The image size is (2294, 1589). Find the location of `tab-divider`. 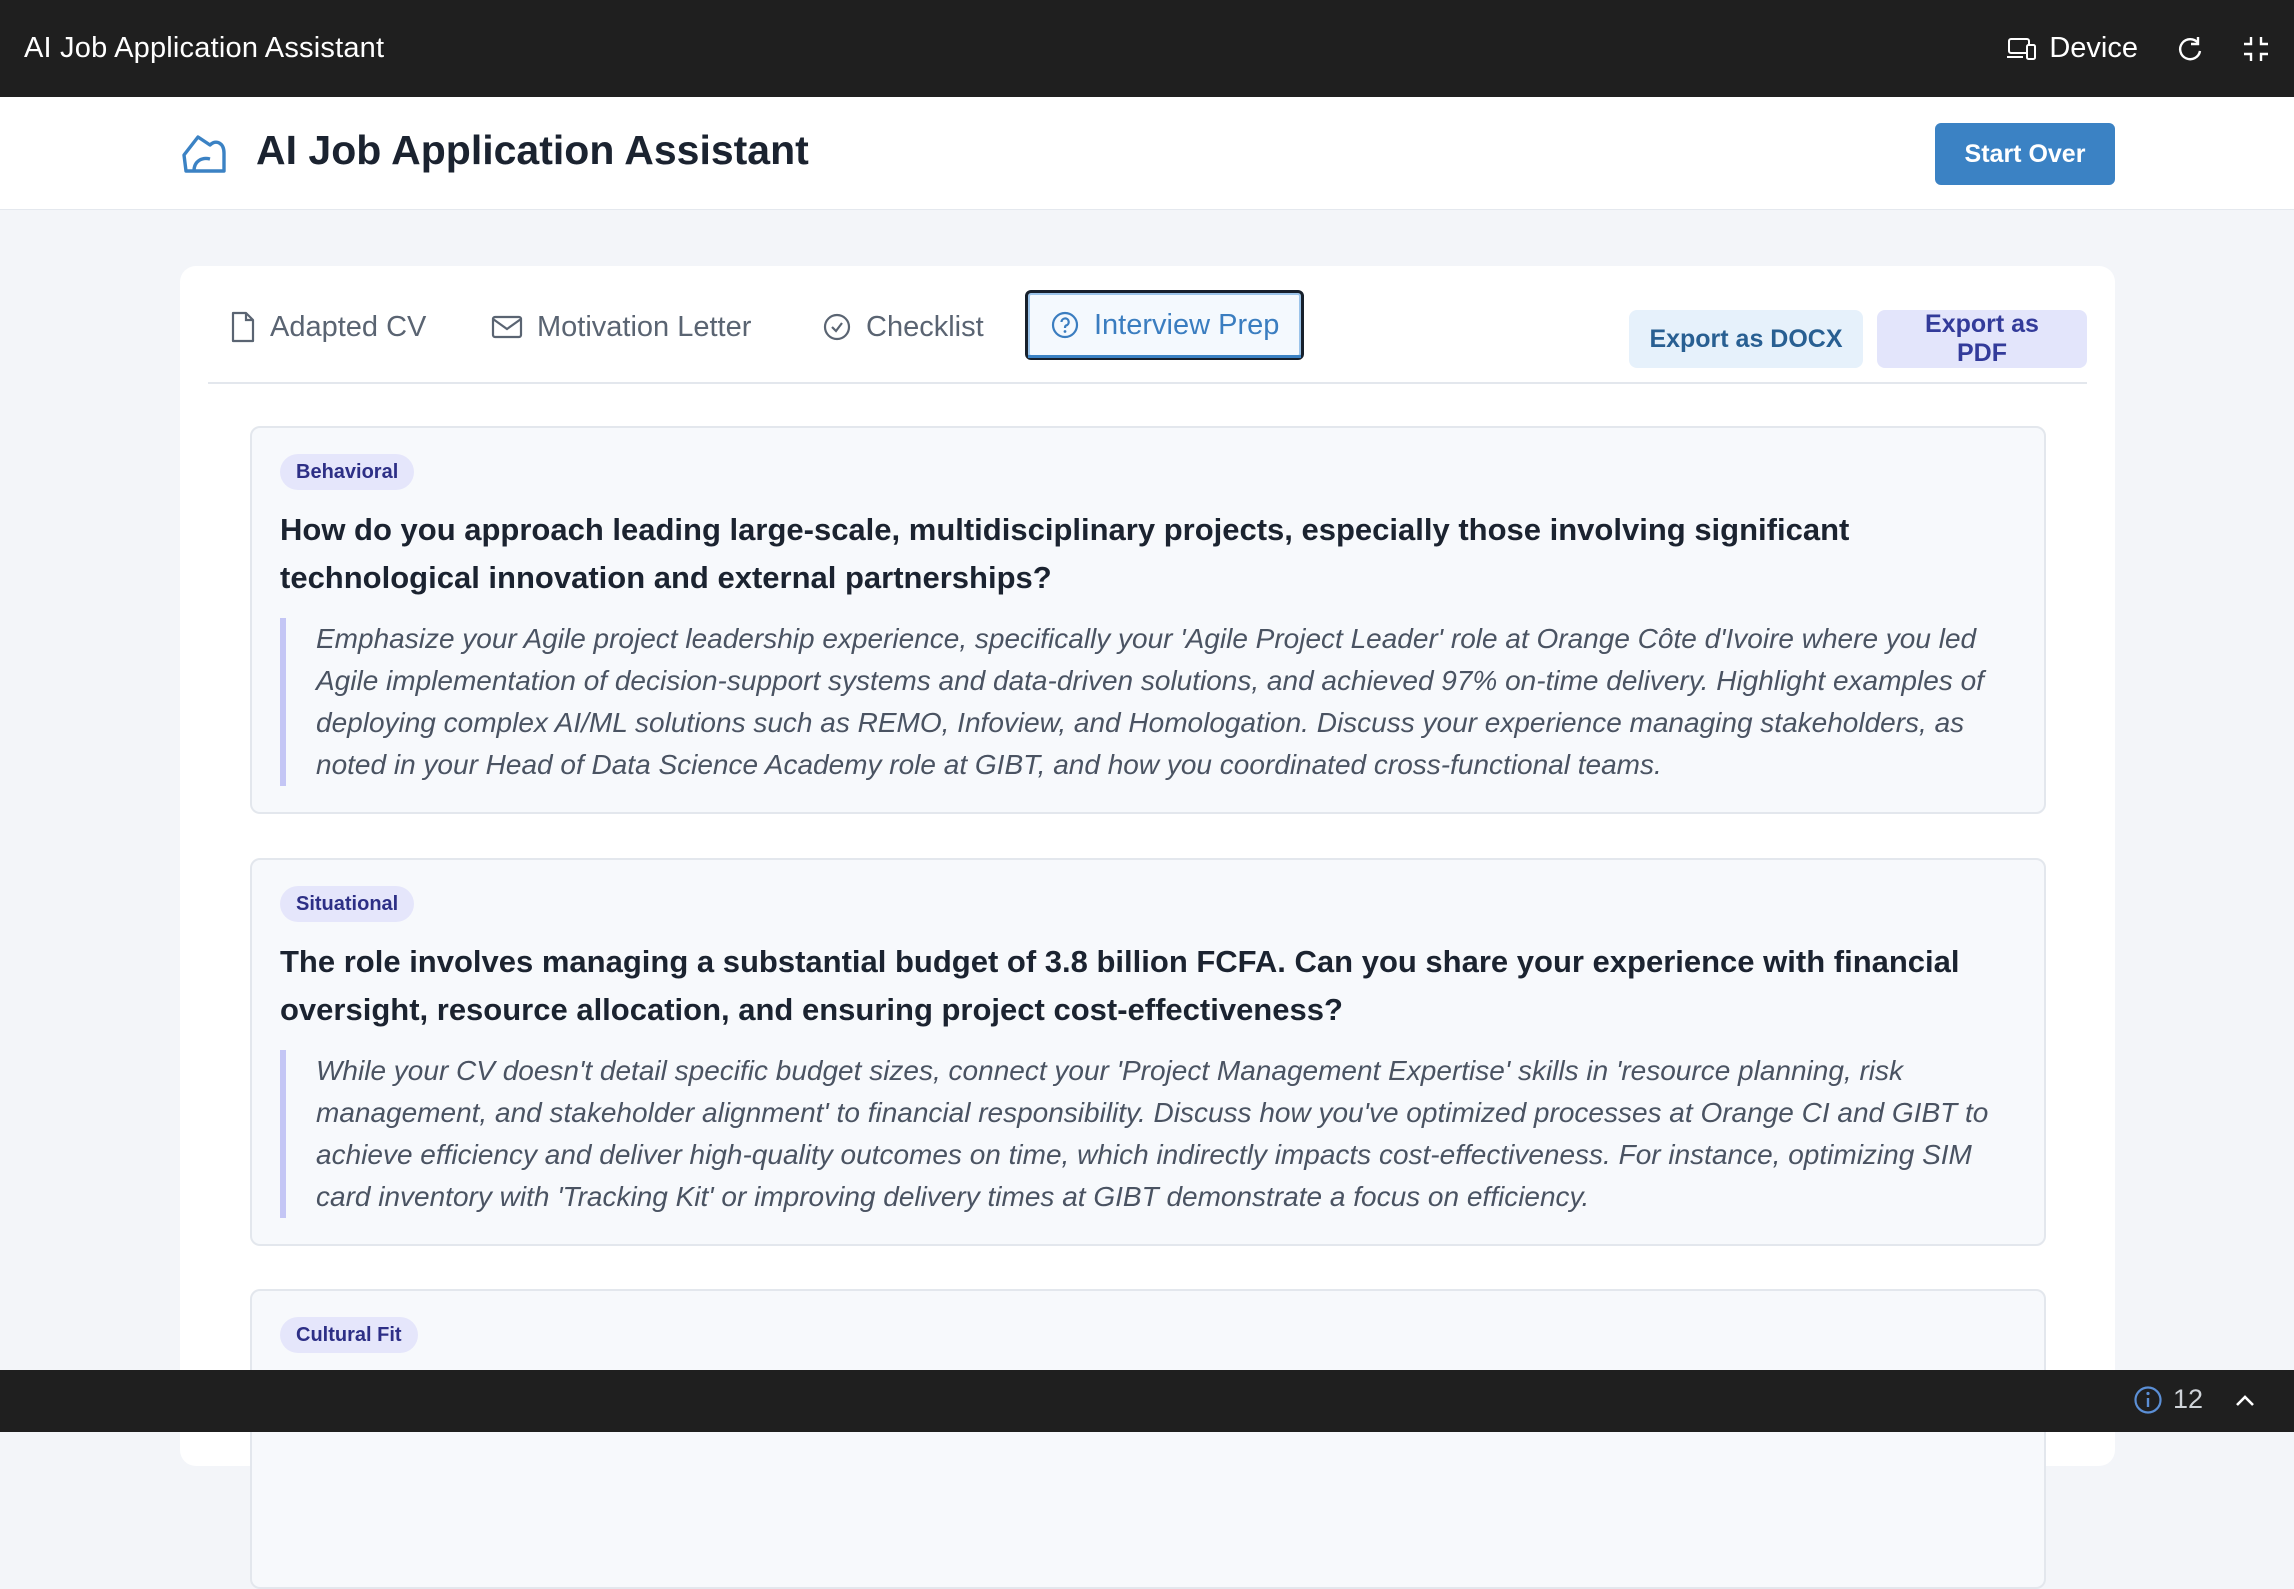

tab-divider is located at coordinates (1147, 383).